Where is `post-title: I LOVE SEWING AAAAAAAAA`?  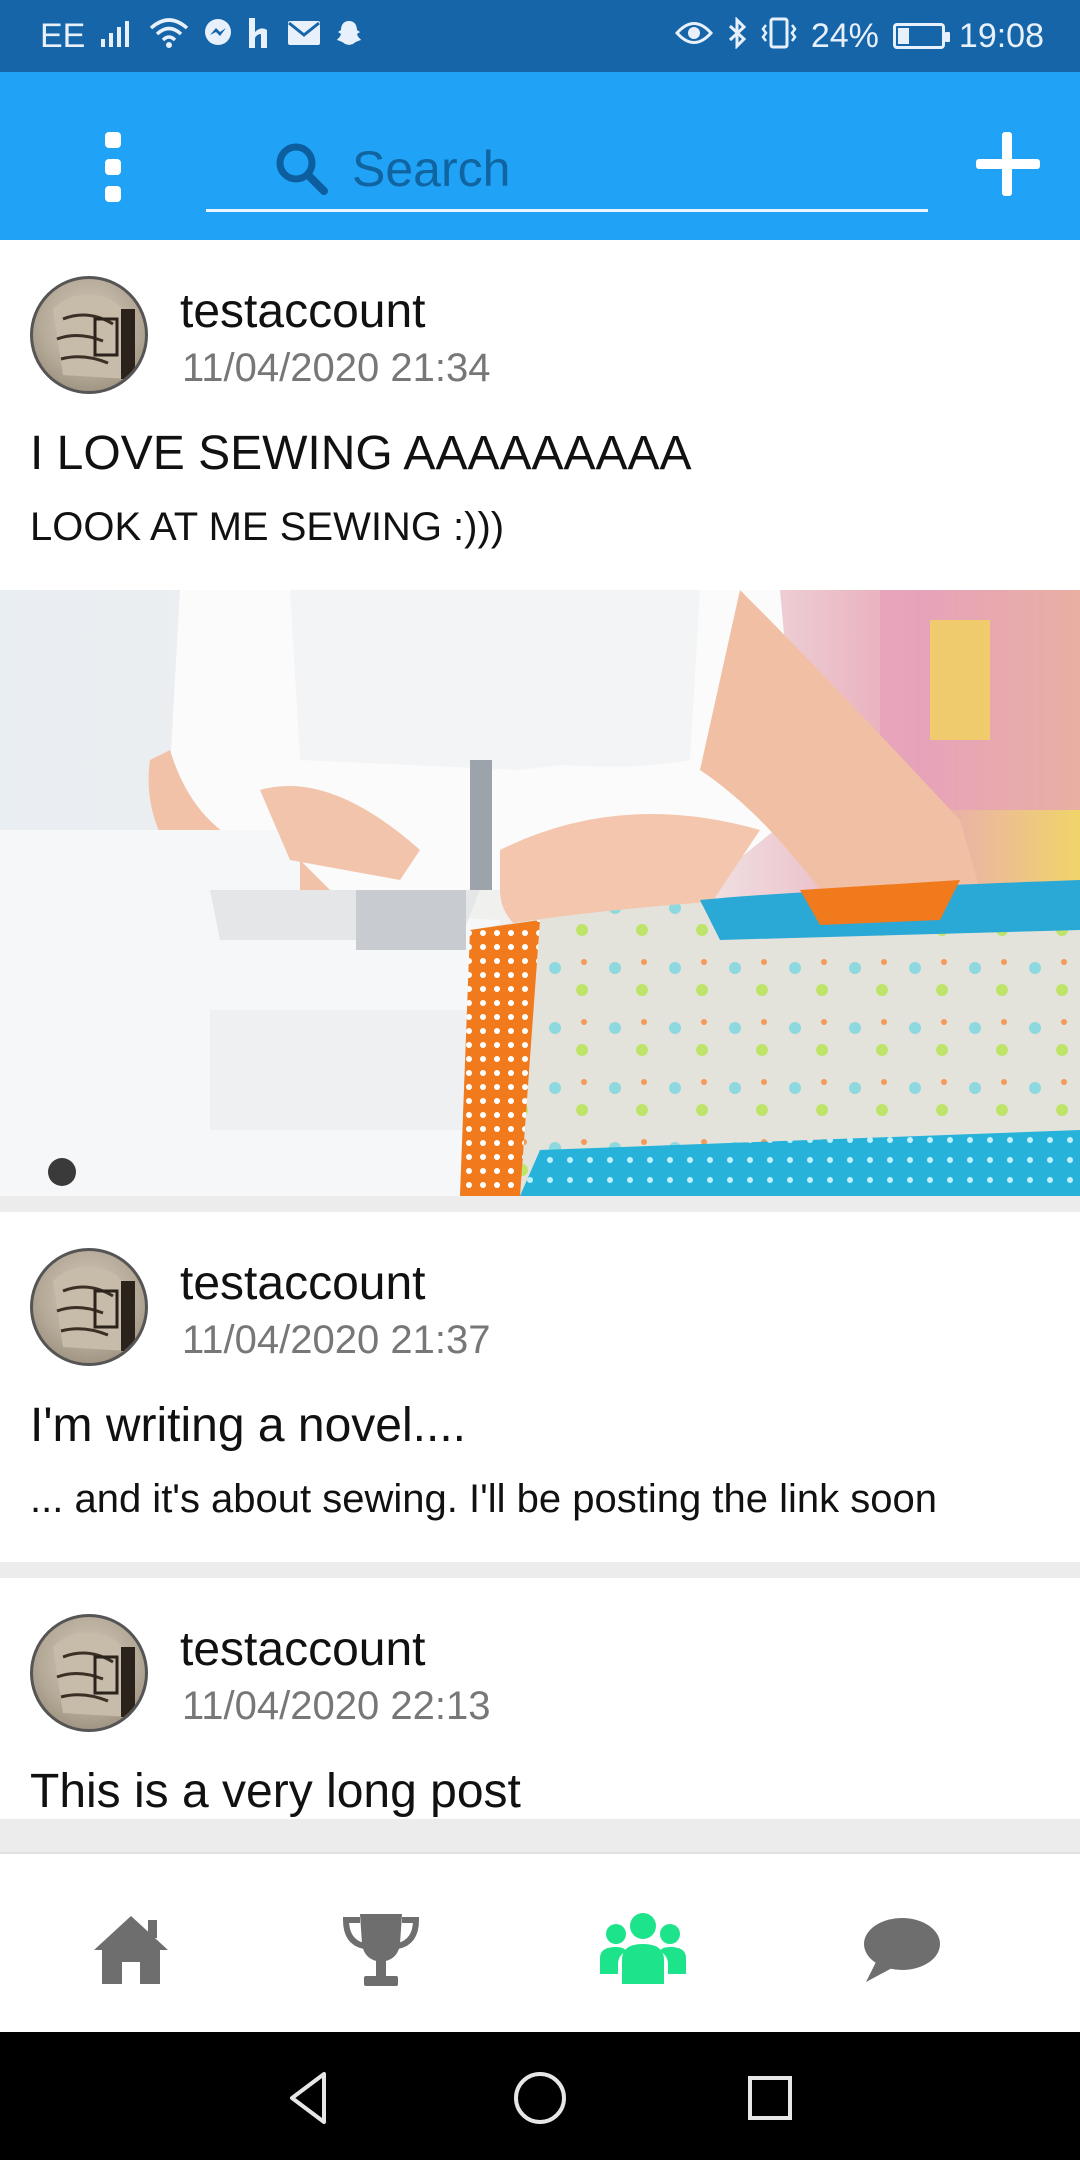 post-title: I LOVE SEWING AAAAAAAAA is located at coordinates (361, 453).